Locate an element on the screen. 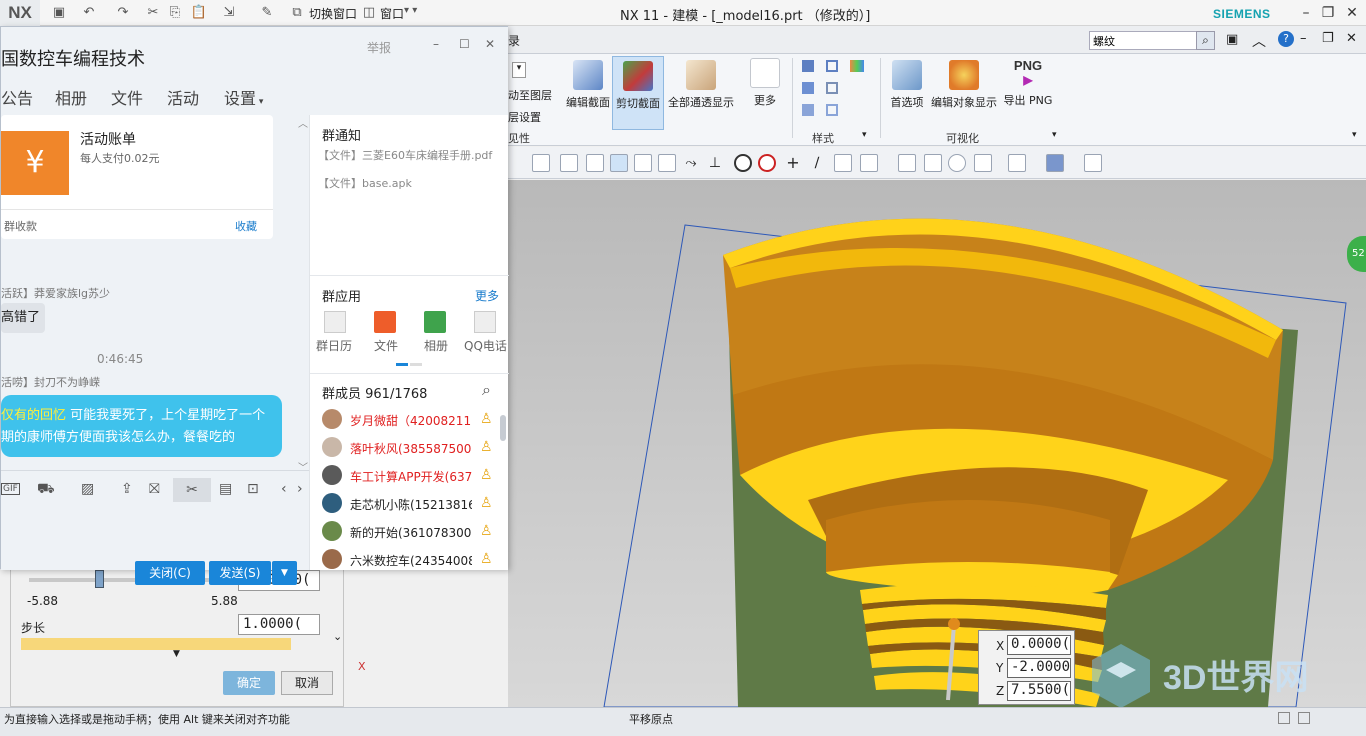 Image resolution: width=1366 pixels, height=736 pixels. qq-maximize-button: ☐ is located at coordinates (464, 44).